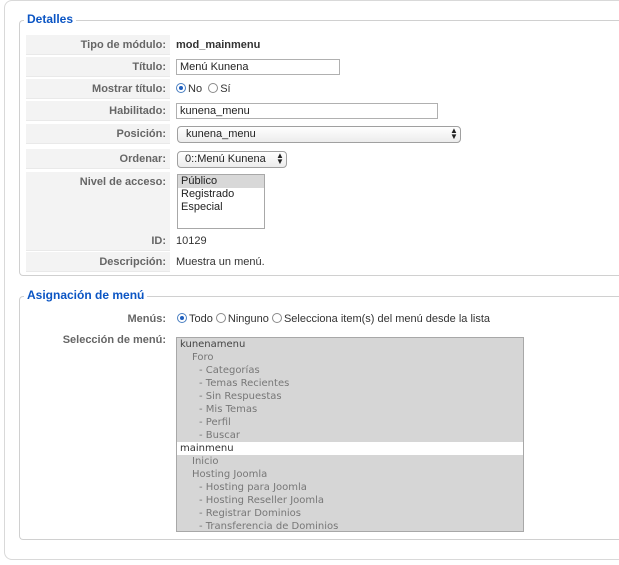 The height and width of the screenshot is (565, 619). Describe the element at coordinates (248, 319) in the screenshot. I see `radio-ninguno-label: Ninguno` at that location.